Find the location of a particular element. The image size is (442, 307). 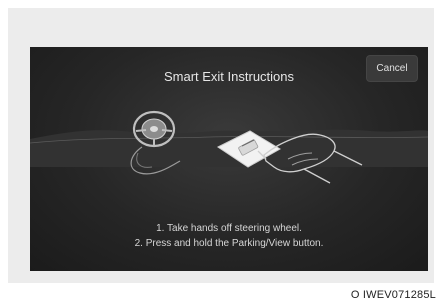

cancel-button: Cancel is located at coordinates (392, 68).